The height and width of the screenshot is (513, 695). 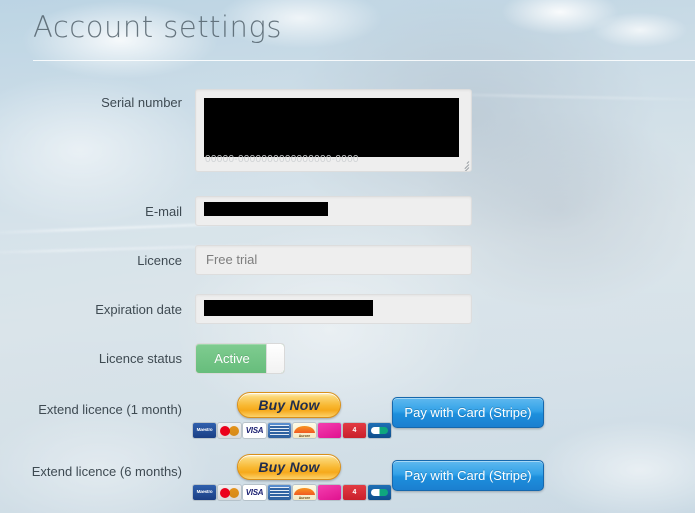 I want to click on extend-1-month-paypal-control: Buy Now Maestro VISA Aurore 4, so click(x=292, y=415).